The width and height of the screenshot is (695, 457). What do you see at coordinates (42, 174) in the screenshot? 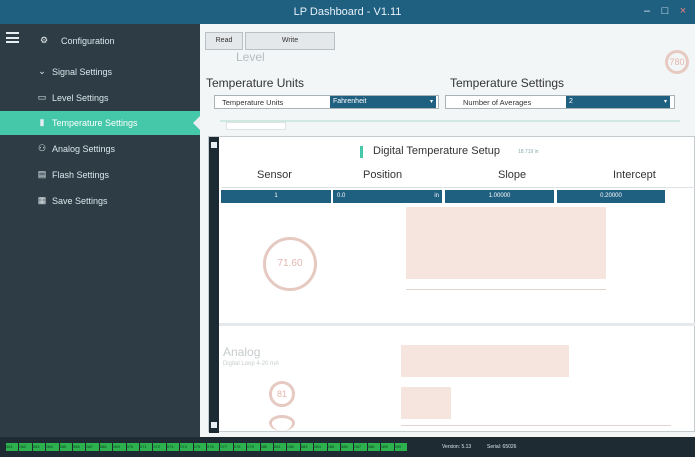
I see `flash-icon: ▤` at bounding box center [42, 174].